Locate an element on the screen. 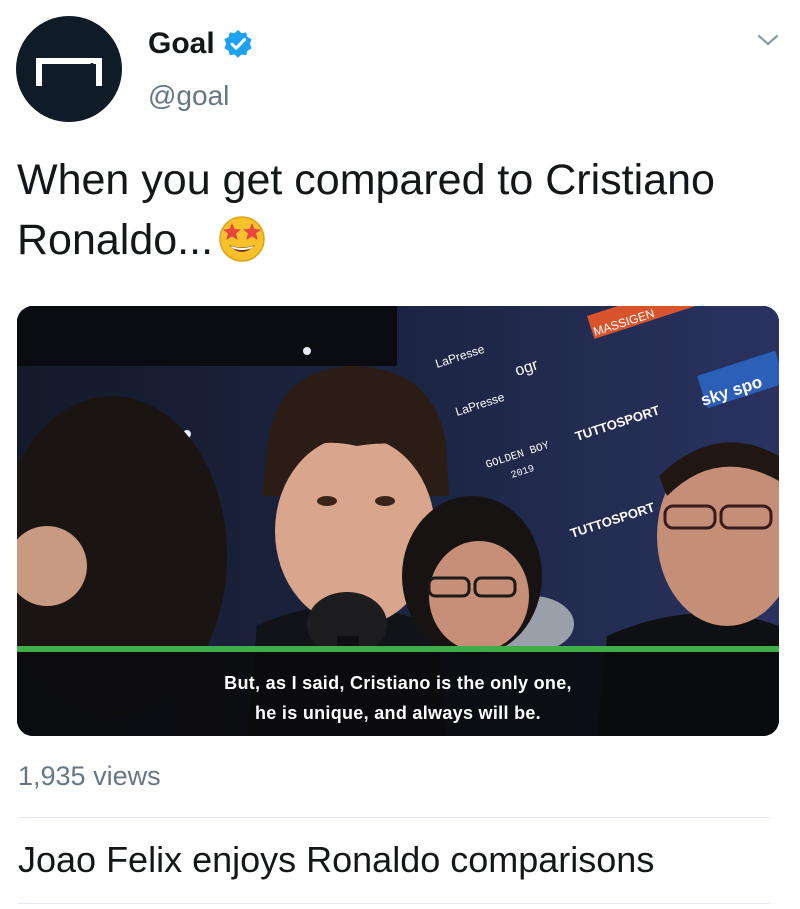 The height and width of the screenshot is (909, 800). author-display-name: Goal is located at coordinates (181, 44).